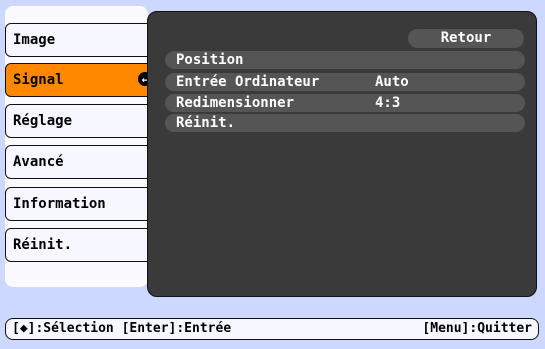 This screenshot has width=545, height=349. Describe the element at coordinates (466, 38) in the screenshot. I see `retour-button: Retour` at that location.